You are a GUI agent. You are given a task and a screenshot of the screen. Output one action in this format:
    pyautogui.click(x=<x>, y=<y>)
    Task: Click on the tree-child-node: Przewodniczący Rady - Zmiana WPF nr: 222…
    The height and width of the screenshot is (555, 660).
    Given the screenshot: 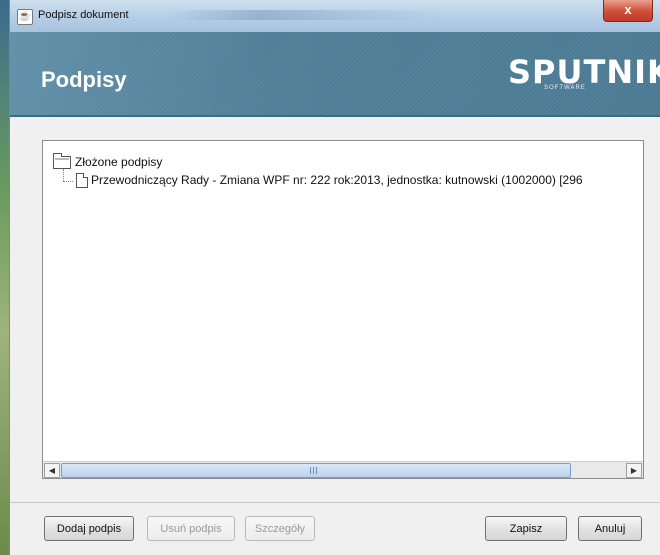 What is the action you would take?
    pyautogui.click(x=359, y=180)
    